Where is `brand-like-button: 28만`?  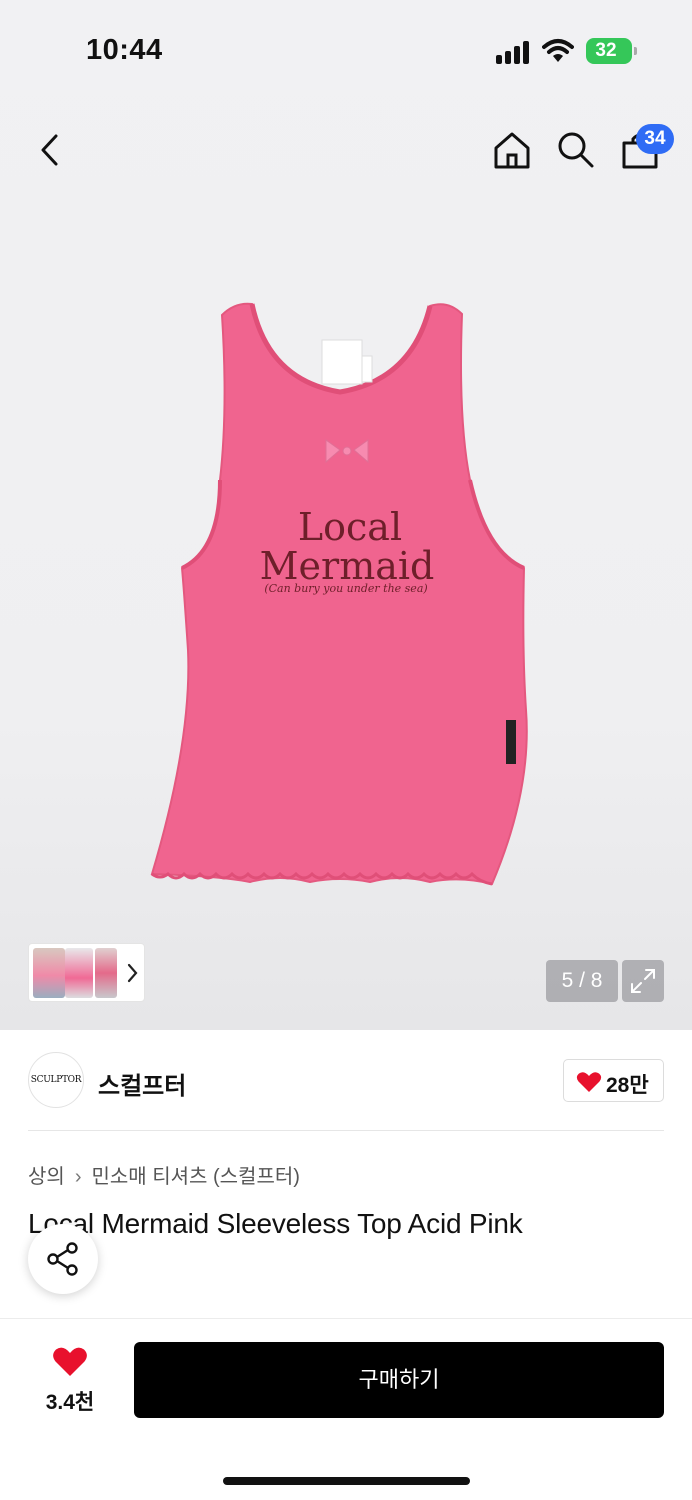
brand-like-button: 28만 is located at coordinates (613, 1080).